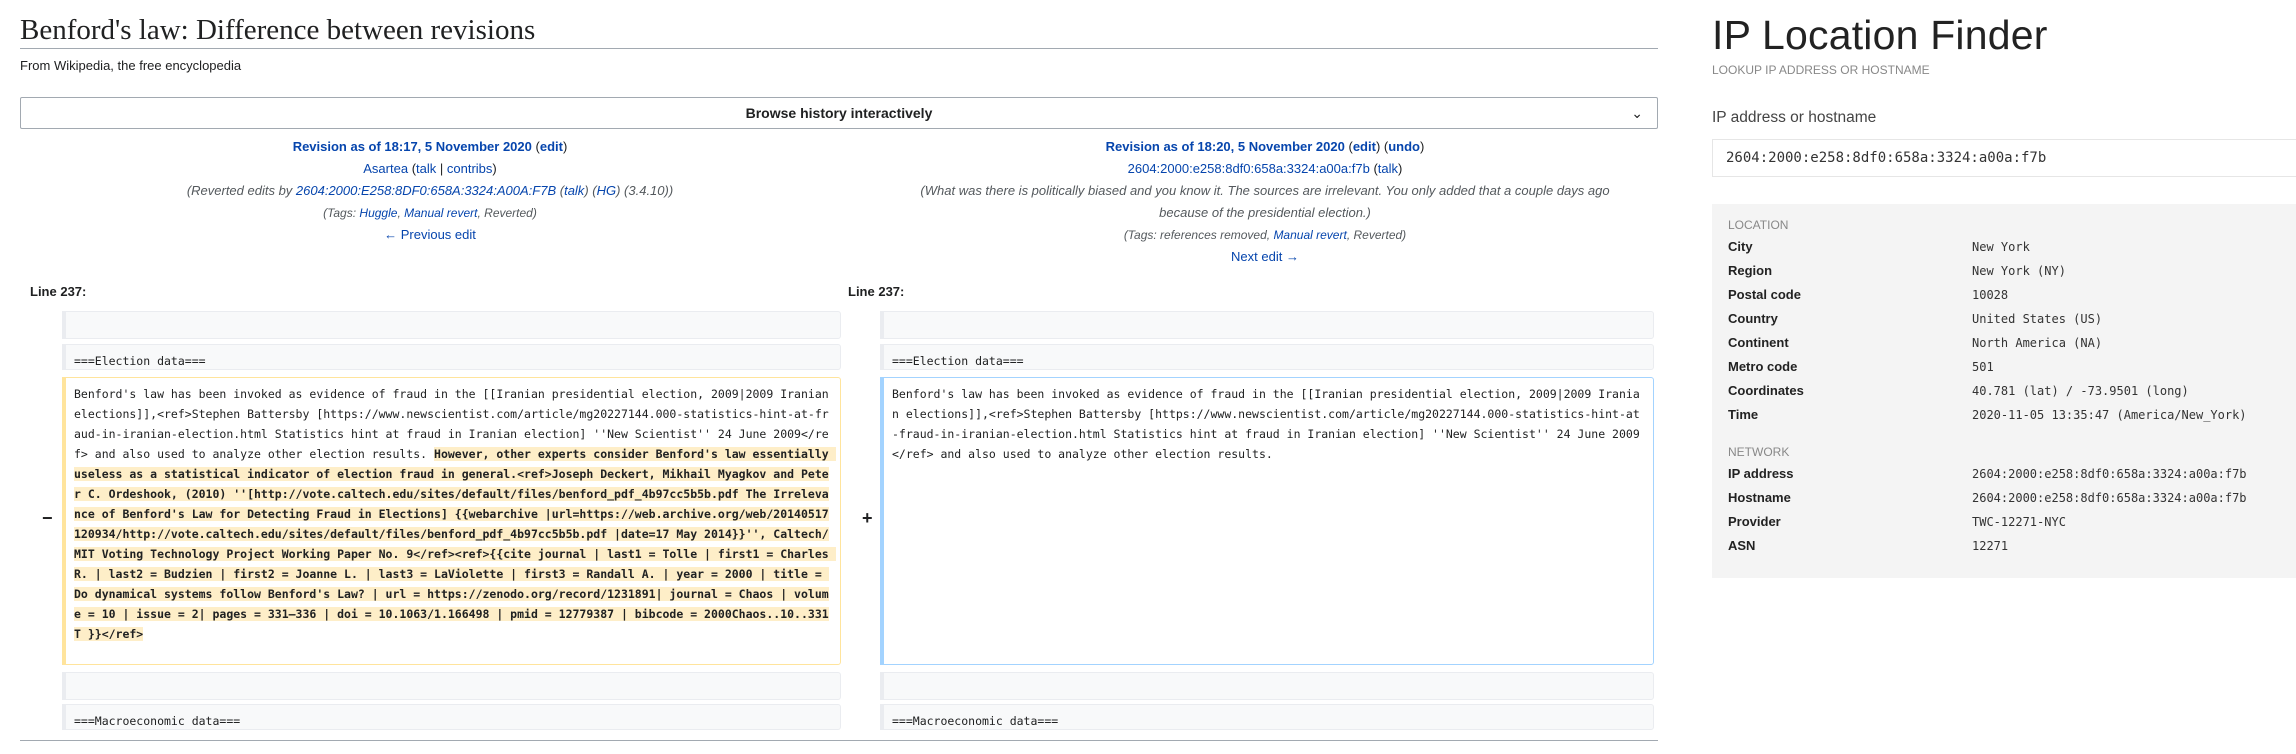 The width and height of the screenshot is (2296, 754). Describe the element at coordinates (2080, 391) in the screenshot. I see `location-value: 40.781 (lat) / -73.9501 (long)` at that location.